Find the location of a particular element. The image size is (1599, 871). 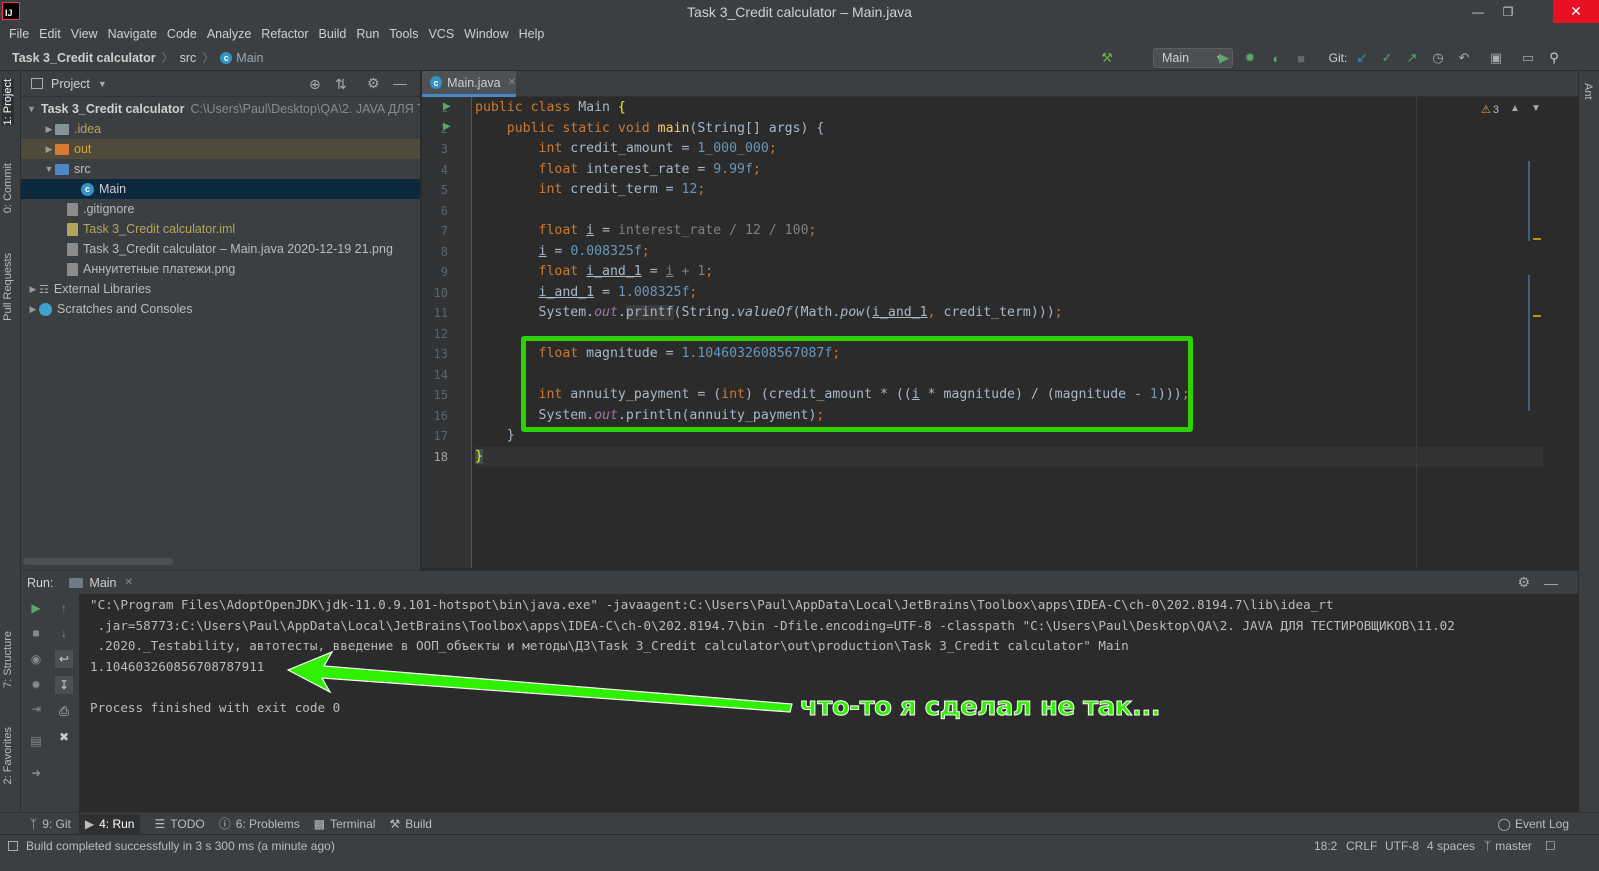

tree-item-annuity-png: Аннуитетные платежи.png is located at coordinates (220, 269).